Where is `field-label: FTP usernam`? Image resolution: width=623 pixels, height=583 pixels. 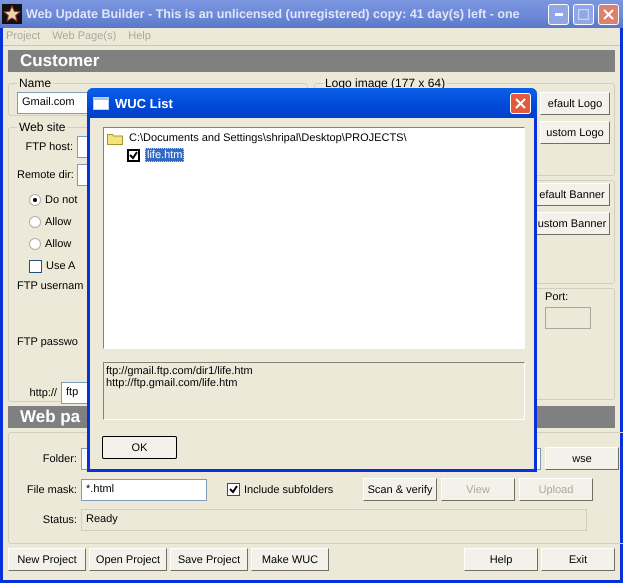
field-label: FTP usernam is located at coordinates (50, 286).